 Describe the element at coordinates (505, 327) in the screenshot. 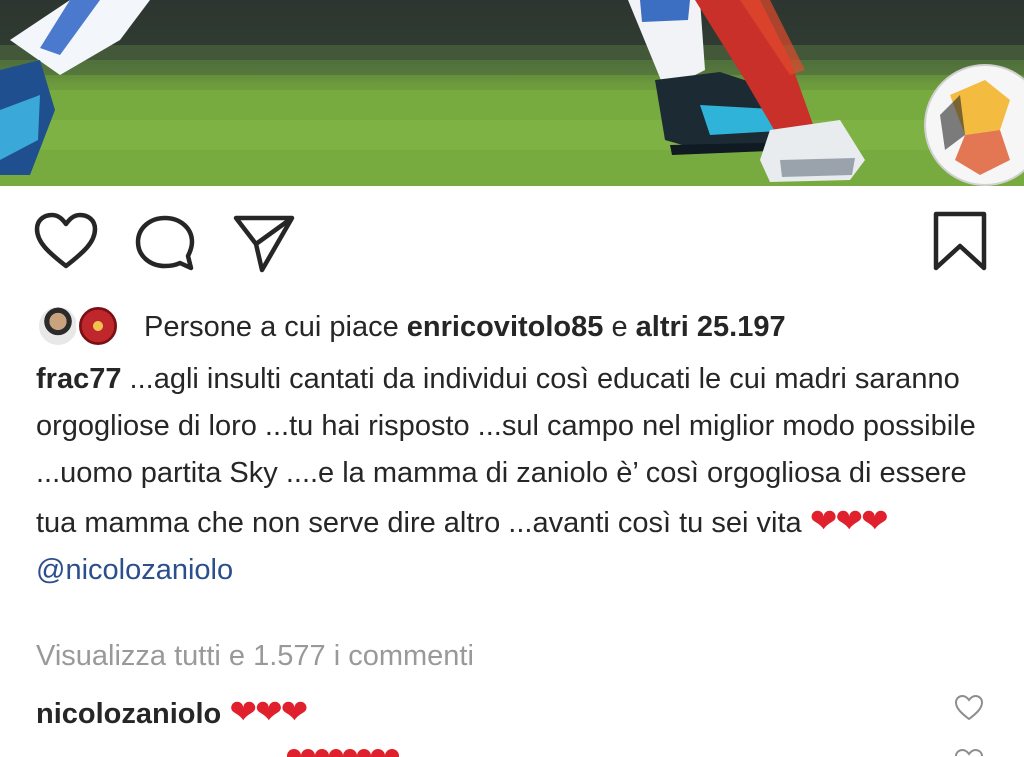

I see `liker-username: enricovitolo85` at that location.